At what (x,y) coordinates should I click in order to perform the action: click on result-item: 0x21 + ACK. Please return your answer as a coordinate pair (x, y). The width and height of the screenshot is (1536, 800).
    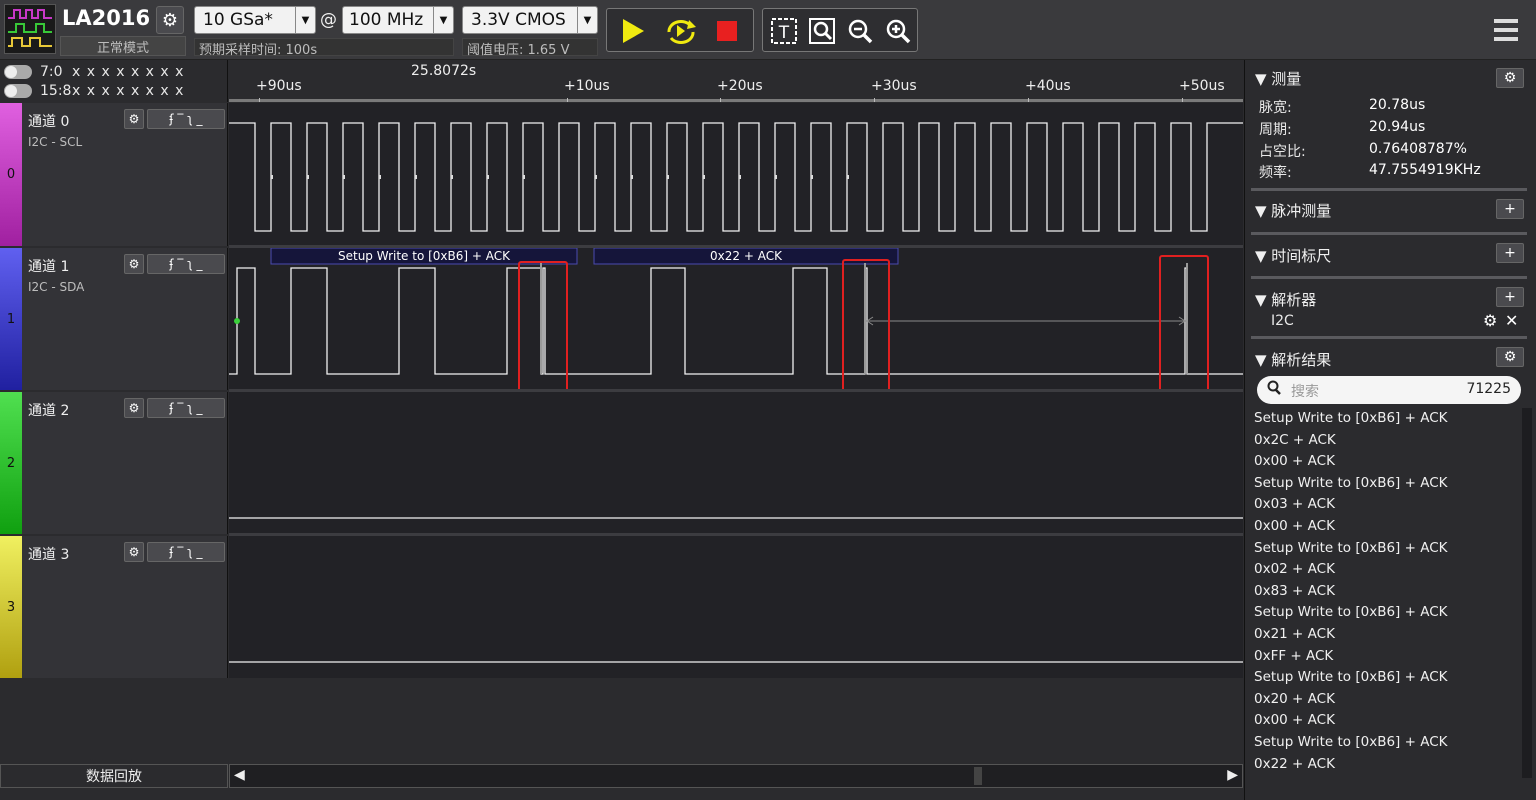
    Looking at the image, I should click on (1387, 635).